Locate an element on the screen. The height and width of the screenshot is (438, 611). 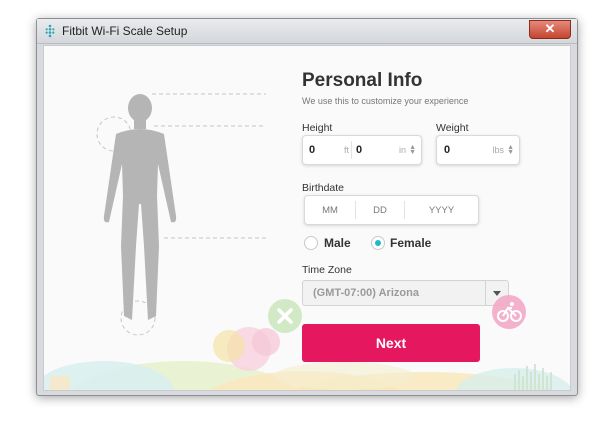
page-title: Personal Info is located at coordinates (362, 80).